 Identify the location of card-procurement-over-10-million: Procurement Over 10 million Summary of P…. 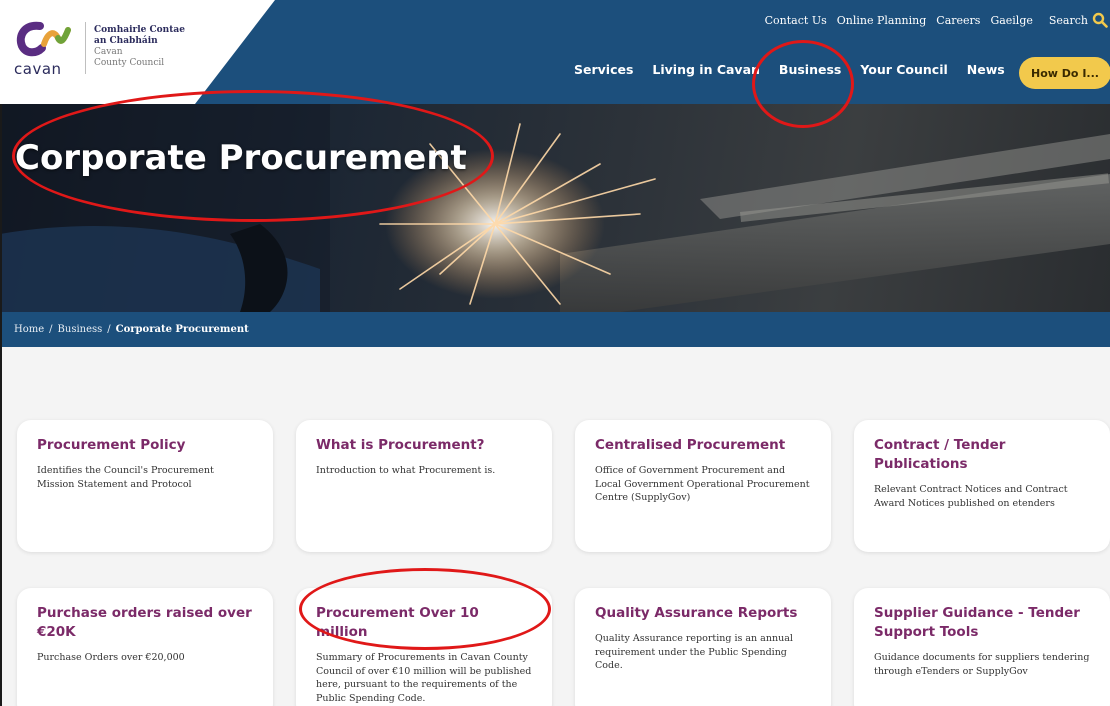
(424, 647).